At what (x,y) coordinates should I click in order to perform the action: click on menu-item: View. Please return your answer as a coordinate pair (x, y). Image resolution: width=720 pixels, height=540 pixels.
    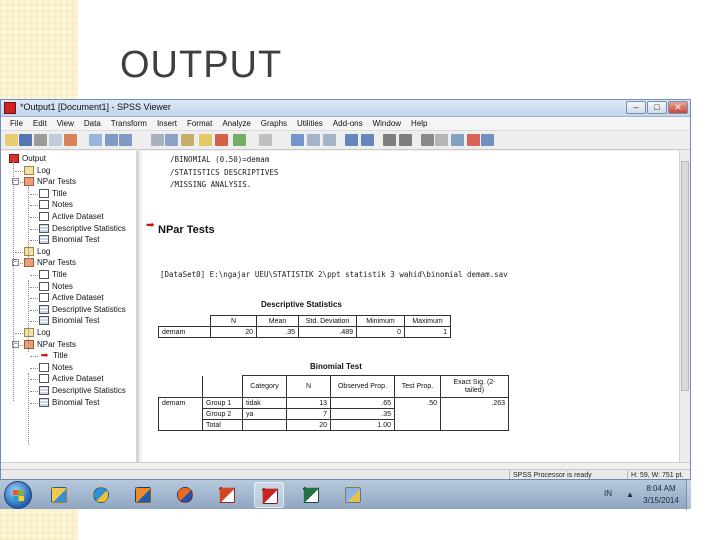
    Looking at the image, I should click on (65, 123).